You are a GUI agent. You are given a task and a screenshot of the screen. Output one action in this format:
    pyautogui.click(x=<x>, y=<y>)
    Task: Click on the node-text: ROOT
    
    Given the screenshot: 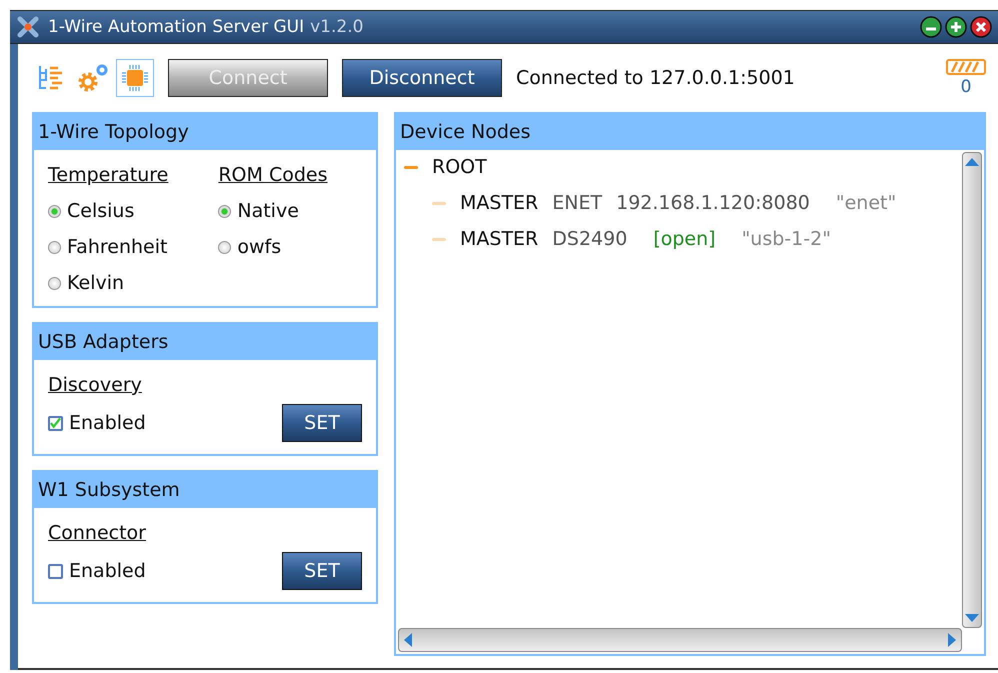 What is the action you would take?
    pyautogui.click(x=459, y=167)
    